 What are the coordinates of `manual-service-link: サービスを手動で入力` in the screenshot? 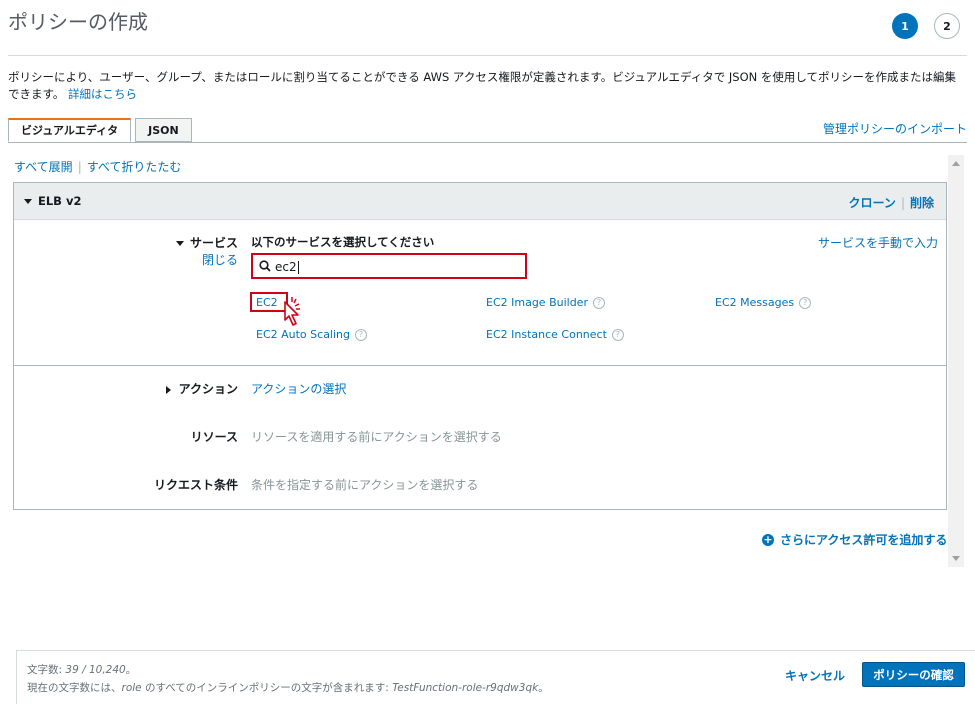 It's located at (878, 242).